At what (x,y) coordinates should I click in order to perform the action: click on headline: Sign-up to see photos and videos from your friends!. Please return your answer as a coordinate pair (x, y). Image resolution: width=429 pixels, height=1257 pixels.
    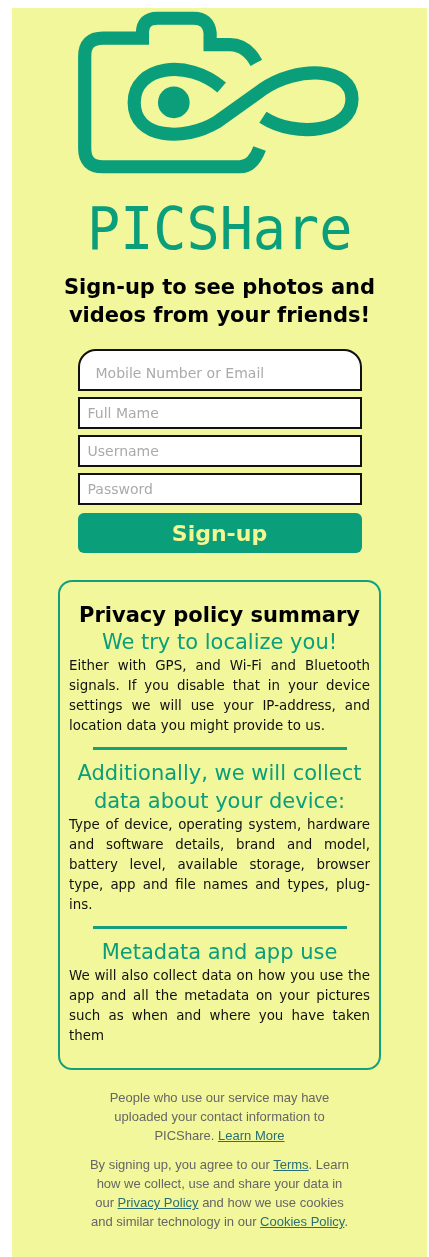
    Looking at the image, I should click on (219, 301).